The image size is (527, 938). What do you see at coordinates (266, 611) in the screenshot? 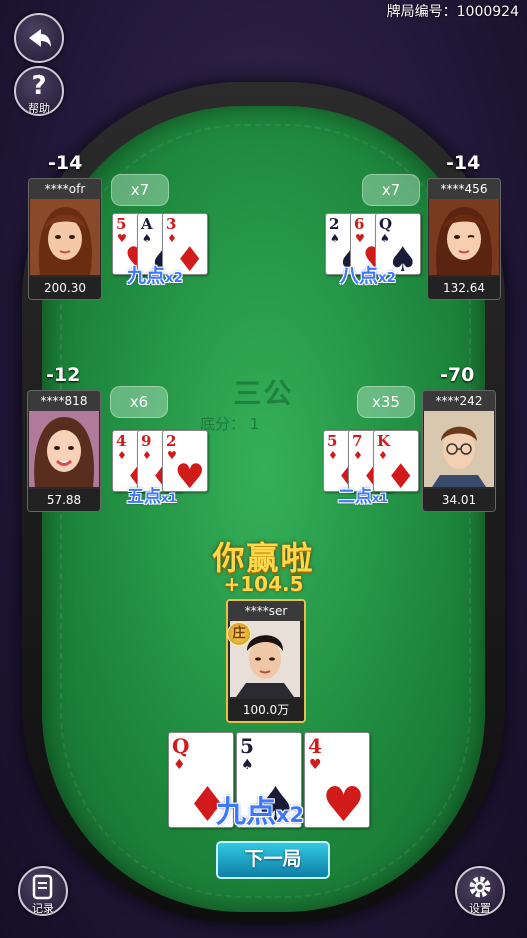
I see `player-name: ****ser` at bounding box center [266, 611].